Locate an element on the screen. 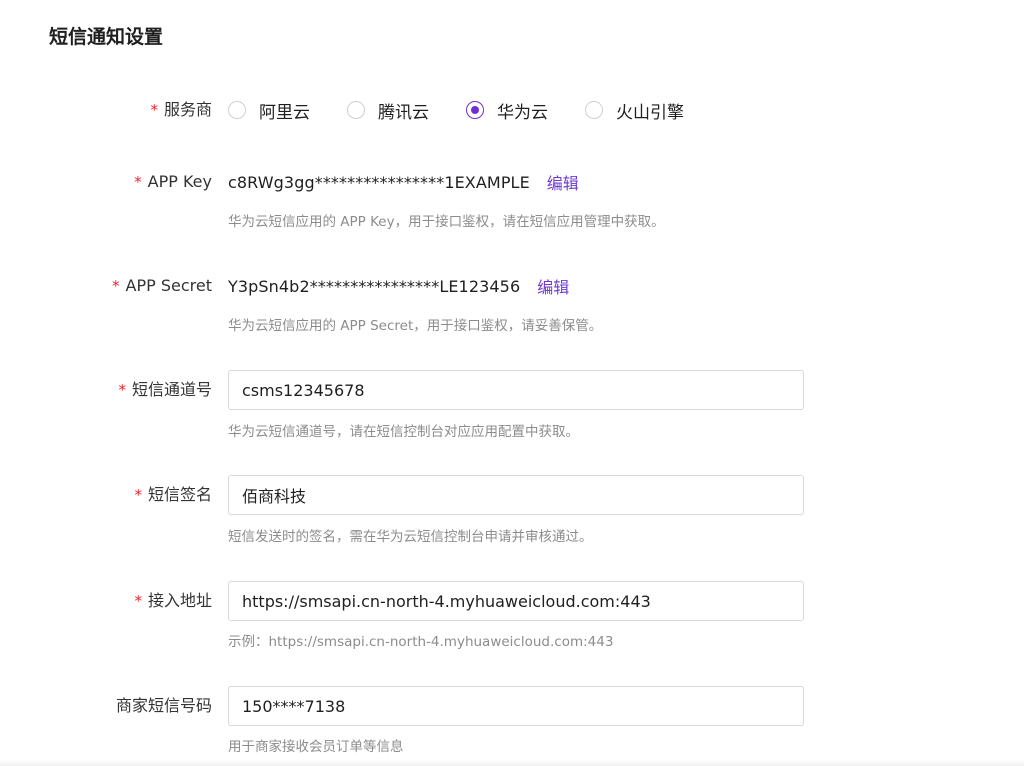  signature-label: * 短信签名 is located at coordinates (173, 495).